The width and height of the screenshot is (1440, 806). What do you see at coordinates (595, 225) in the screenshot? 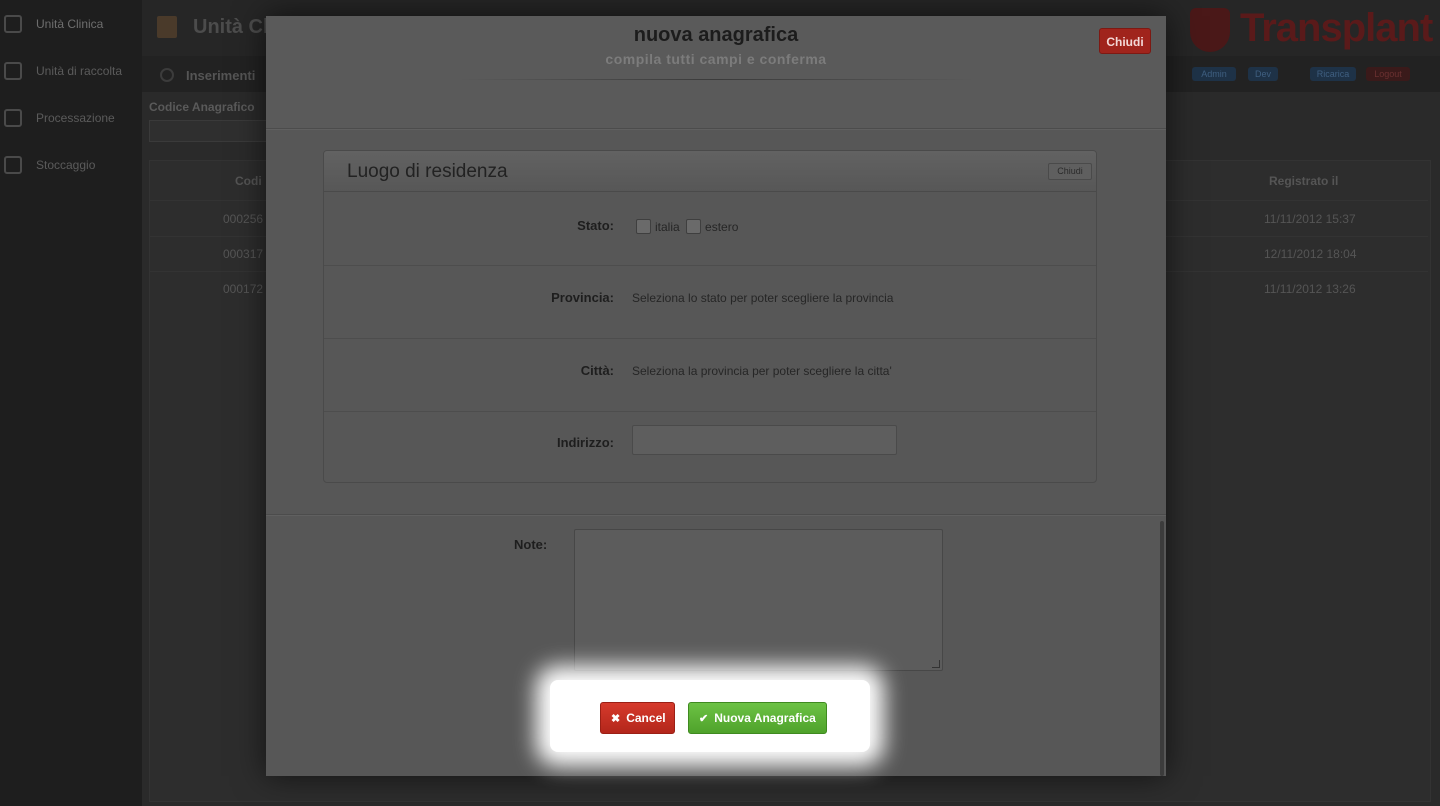
I see `stato-label: Stato:` at bounding box center [595, 225].